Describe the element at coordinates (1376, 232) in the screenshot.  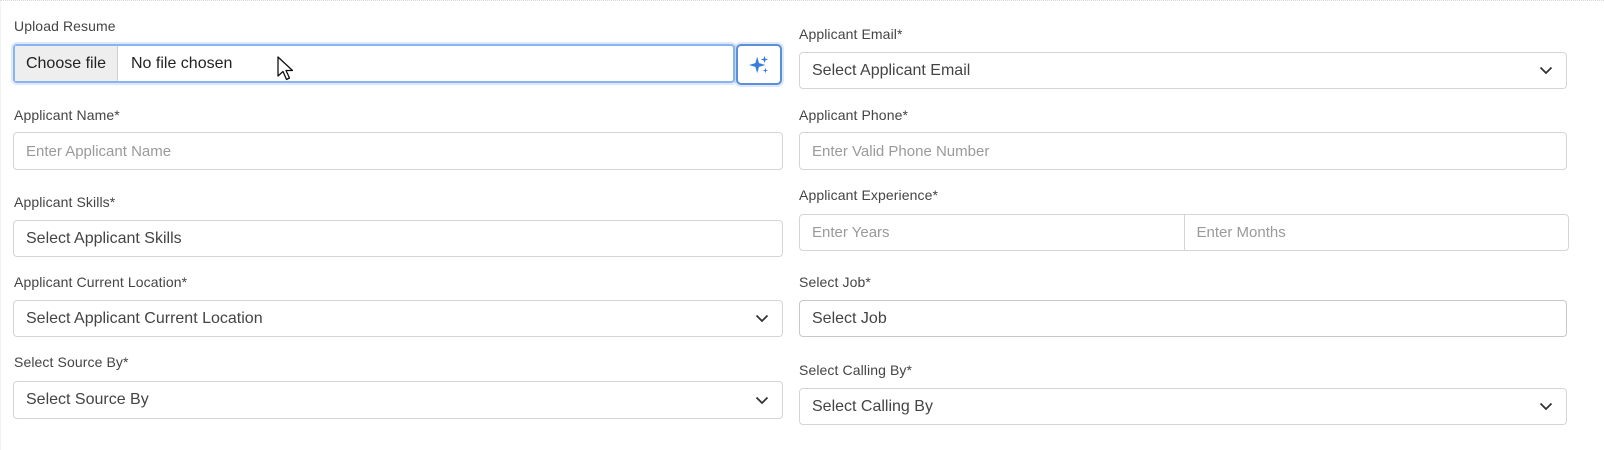
I see `experience-months-input: Enter Months` at that location.